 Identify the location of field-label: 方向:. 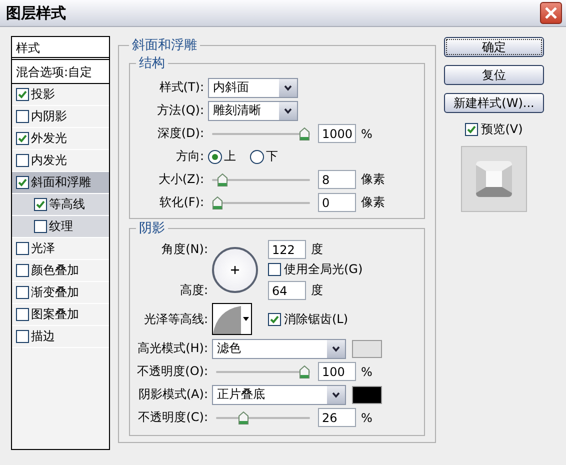
(189, 156).